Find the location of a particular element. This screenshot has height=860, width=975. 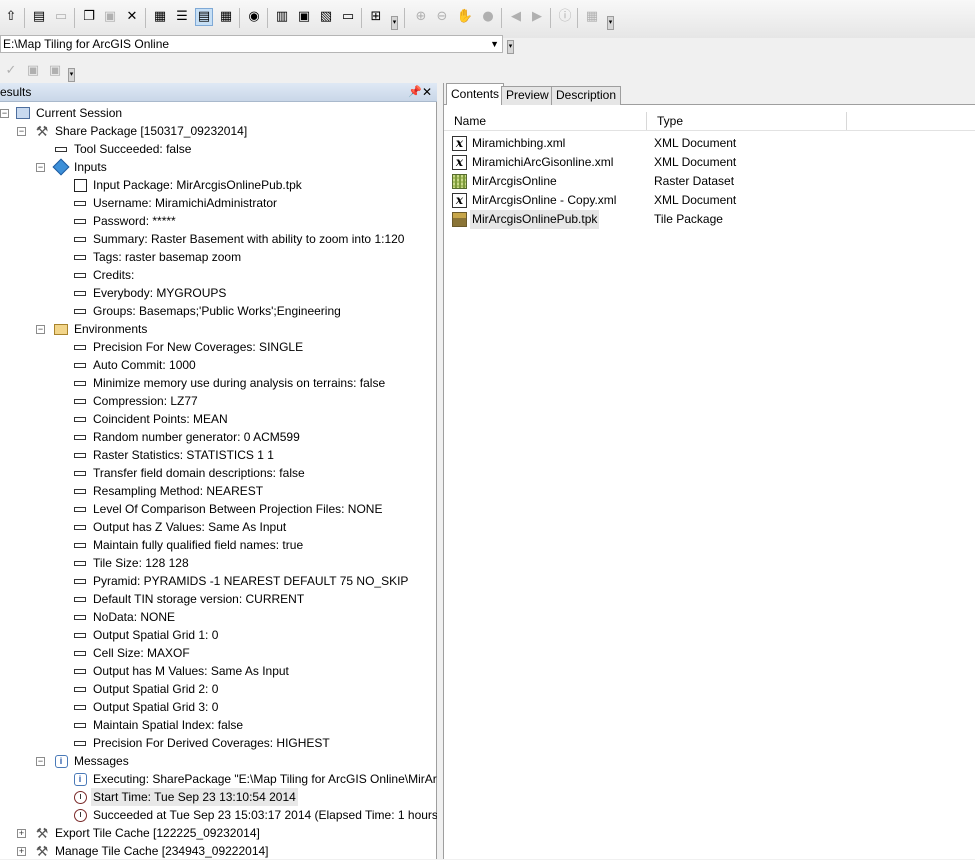

tree-row: Auto Commit: 1000 is located at coordinates (218, 365).